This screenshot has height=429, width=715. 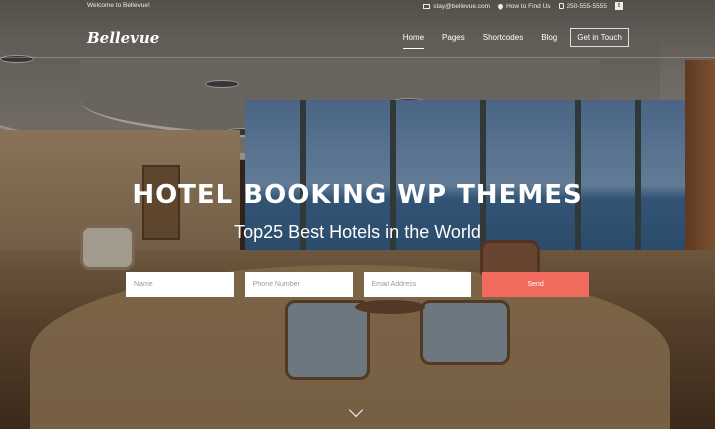 I want to click on booking-form: Send, so click(x=357, y=284).